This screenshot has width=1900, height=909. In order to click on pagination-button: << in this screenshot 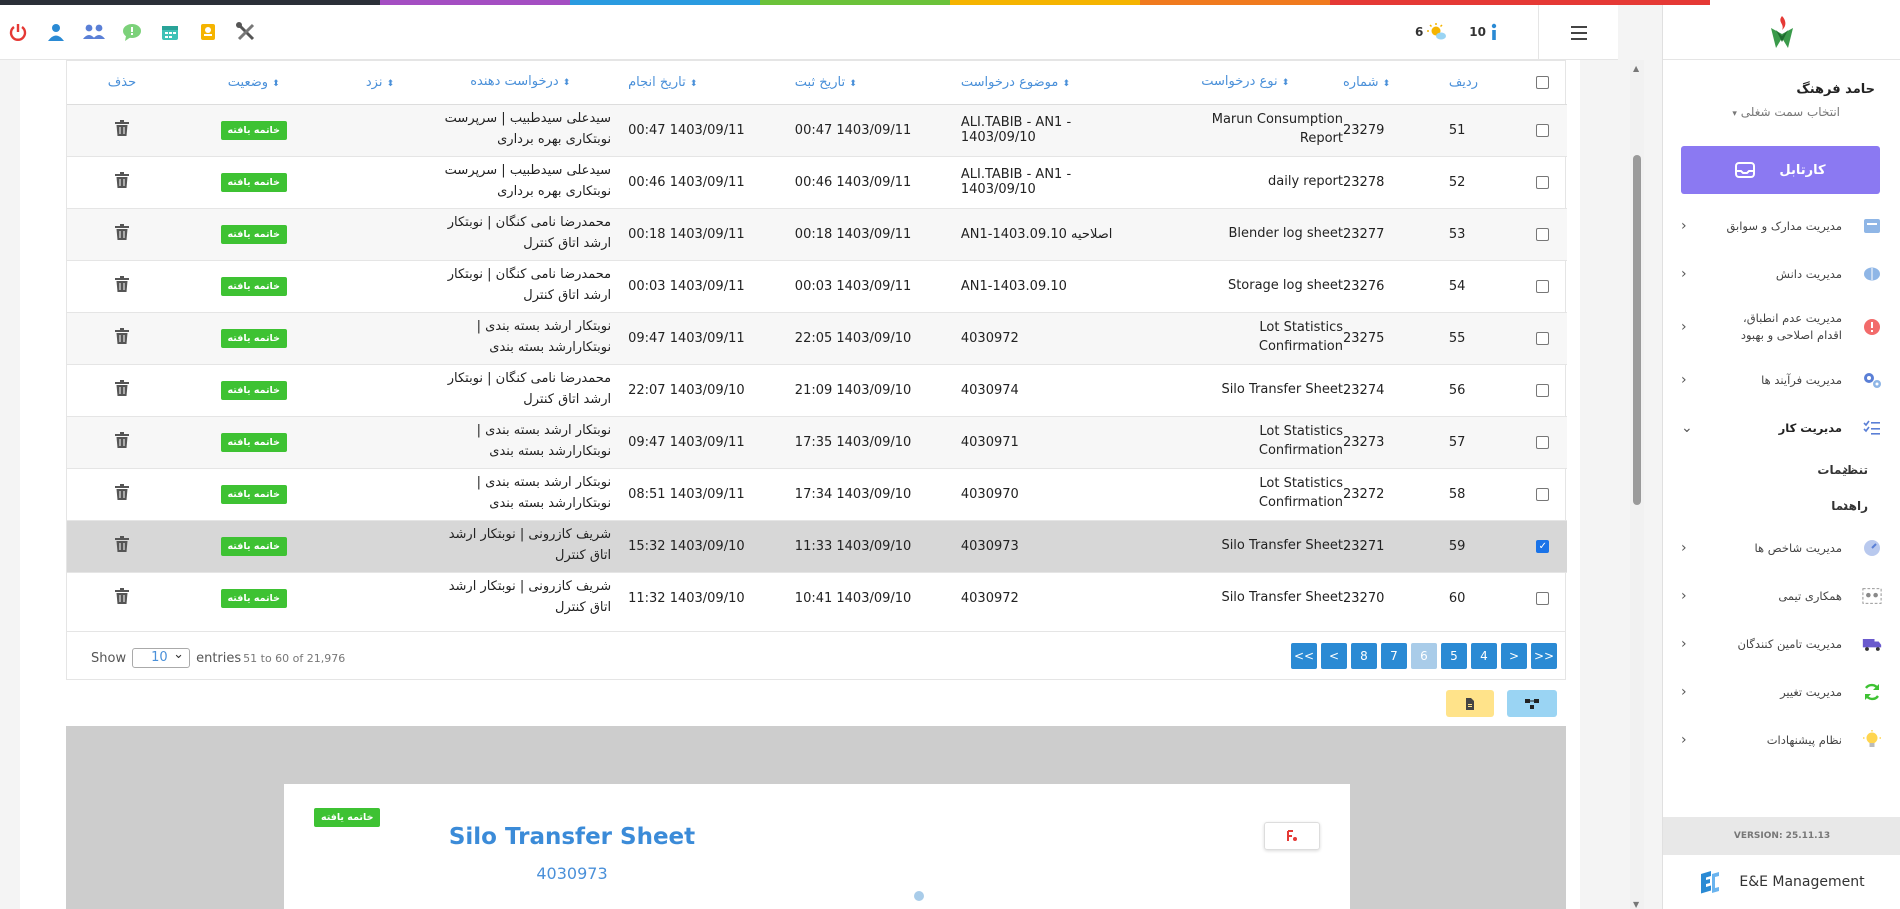, I will do `click(1304, 656)`.